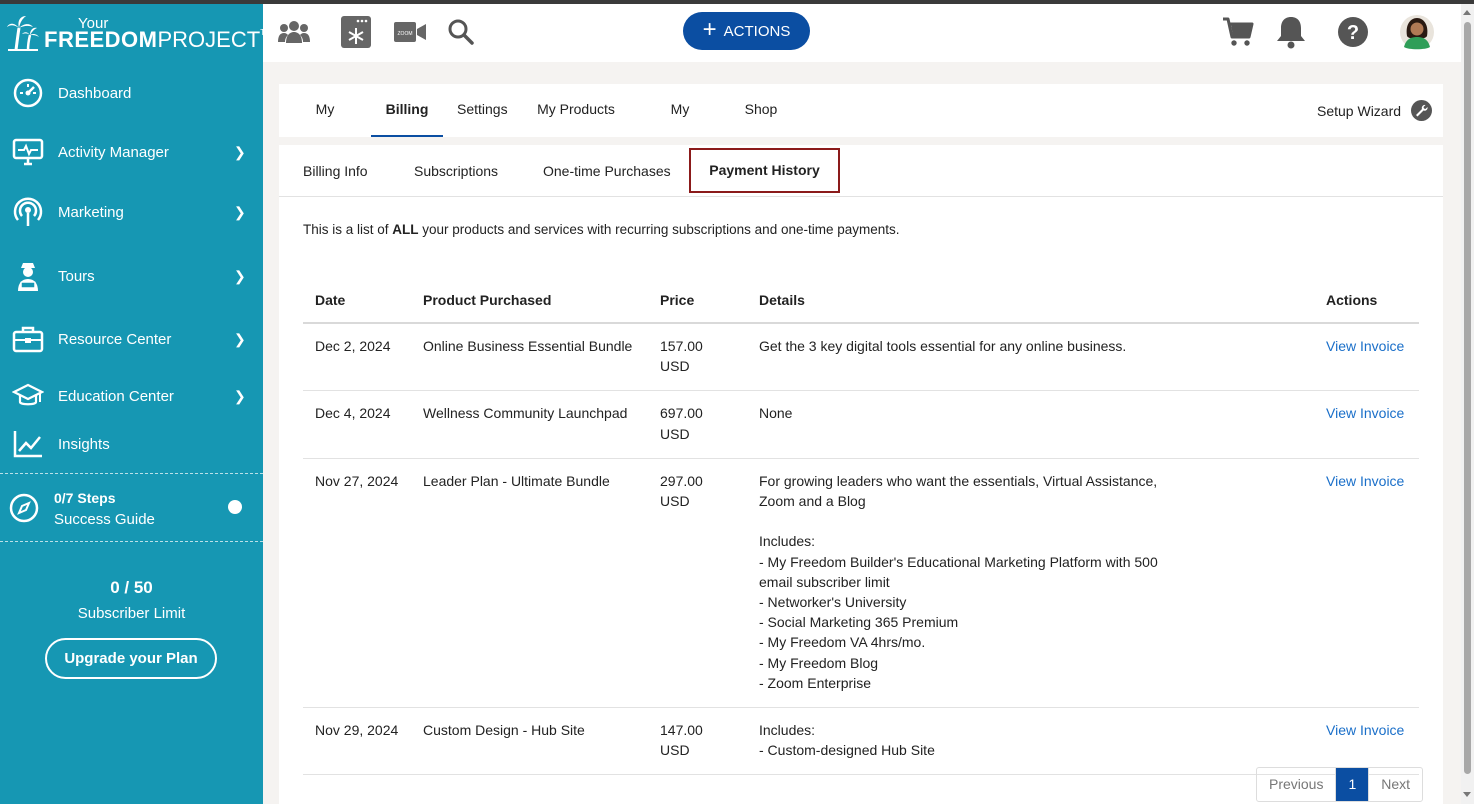 This screenshot has height=804, width=1474. Describe the element at coordinates (357, 357) in the screenshot. I see `row-date: Dec 2, 2024` at that location.